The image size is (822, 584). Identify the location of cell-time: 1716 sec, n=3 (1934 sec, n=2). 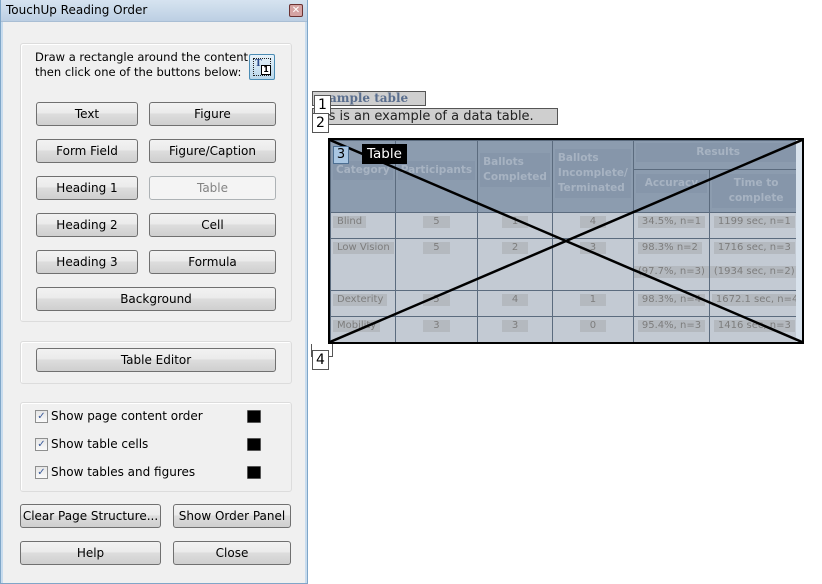
(755, 264).